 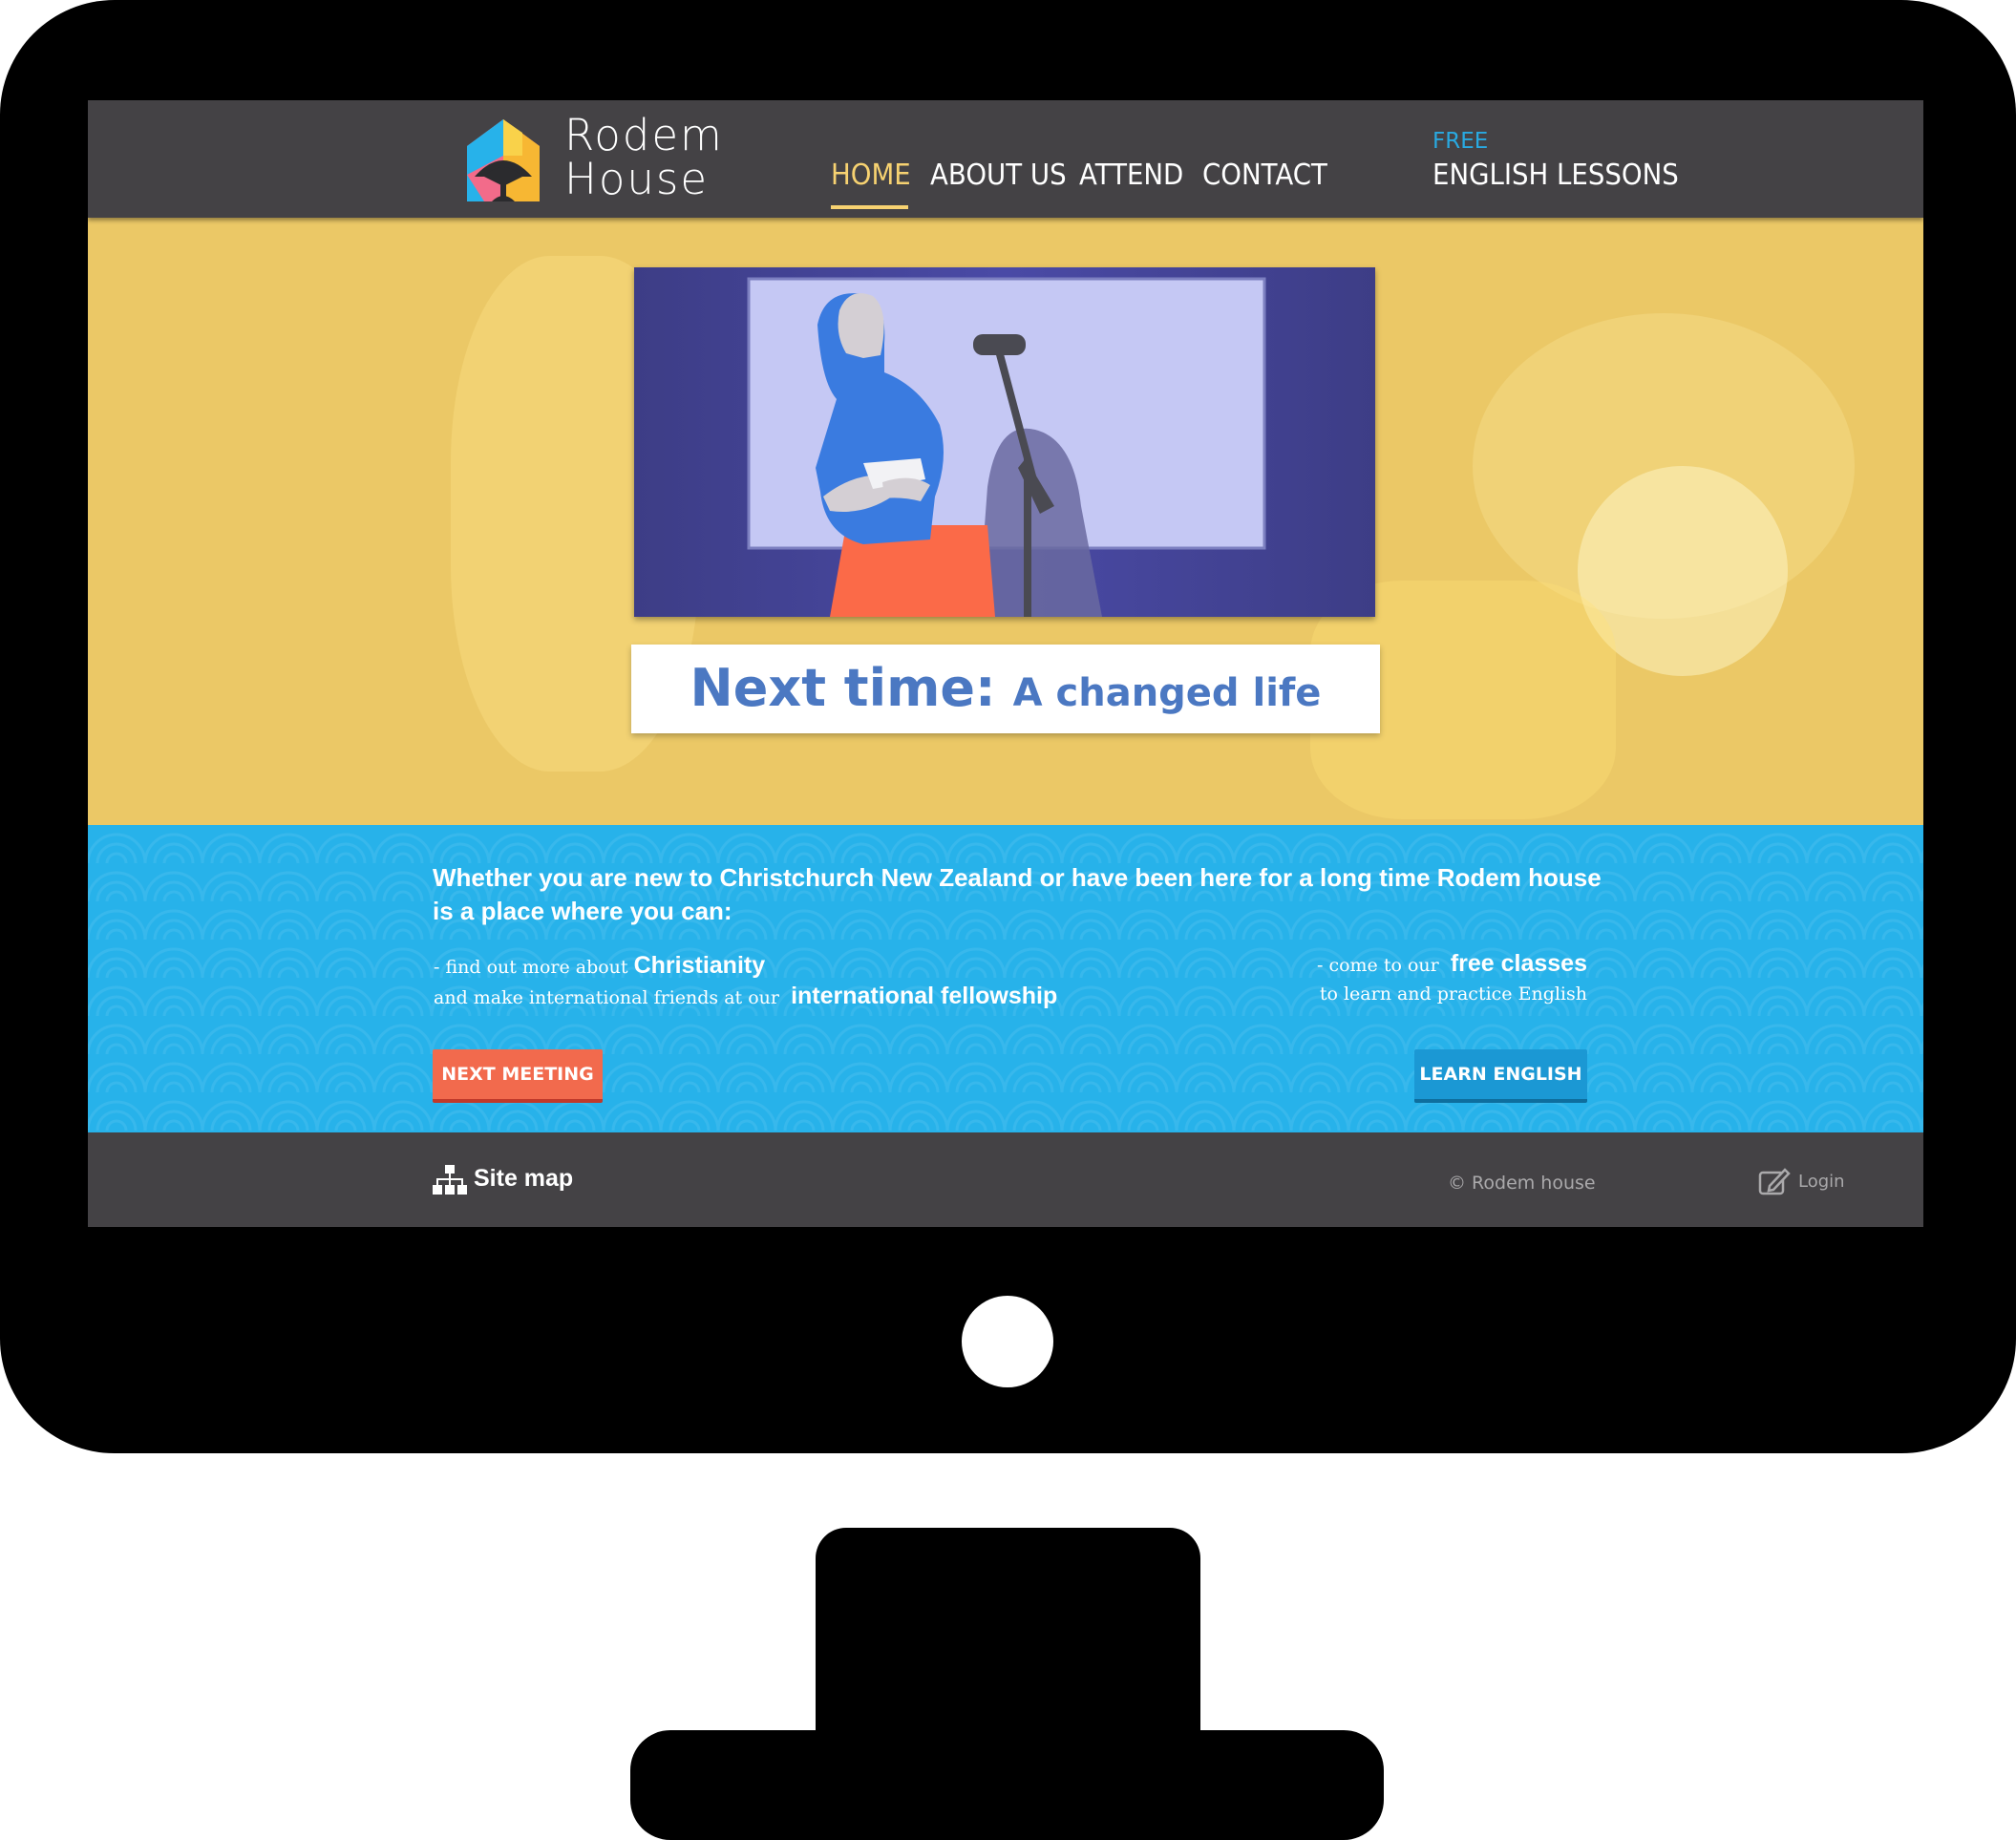 I want to click on learn-english-button: LEARN ENGLISH, so click(x=1500, y=1076).